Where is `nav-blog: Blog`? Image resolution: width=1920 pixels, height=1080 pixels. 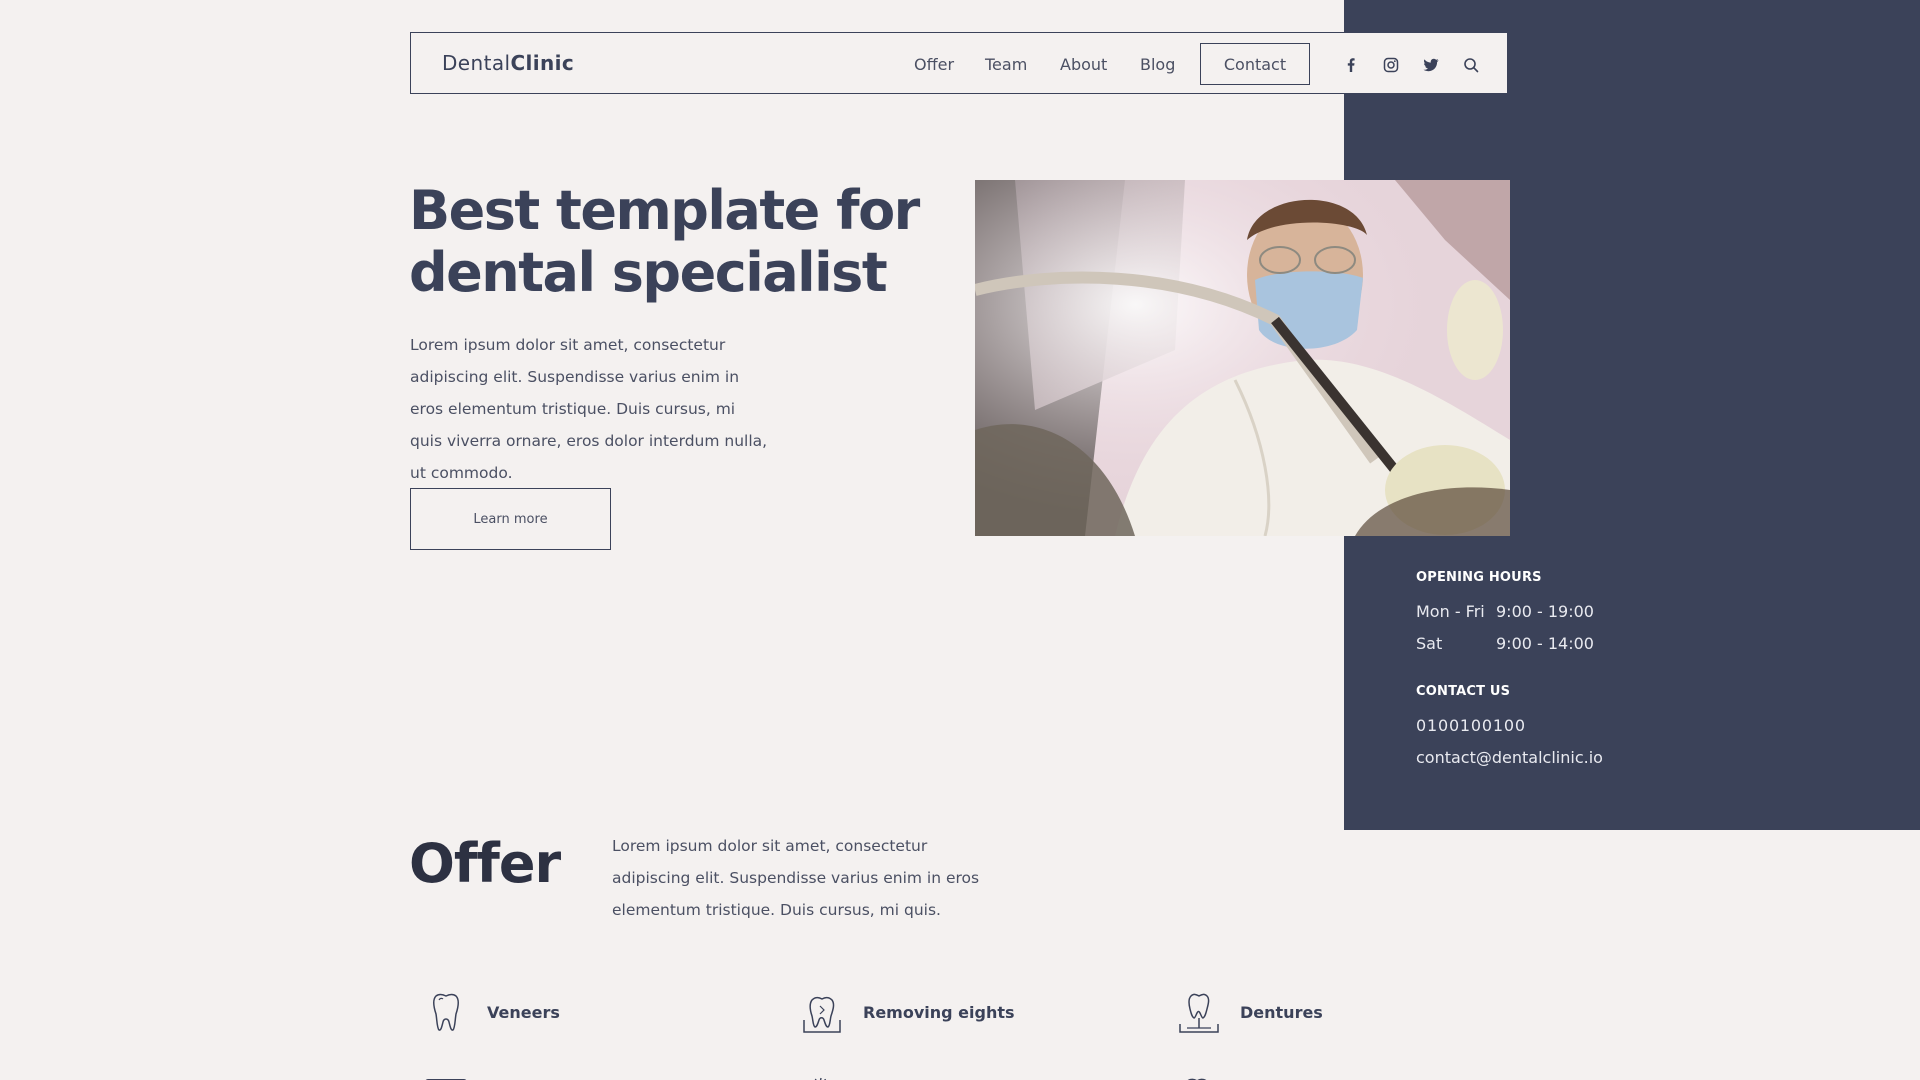 nav-blog: Blog is located at coordinates (1157, 64).